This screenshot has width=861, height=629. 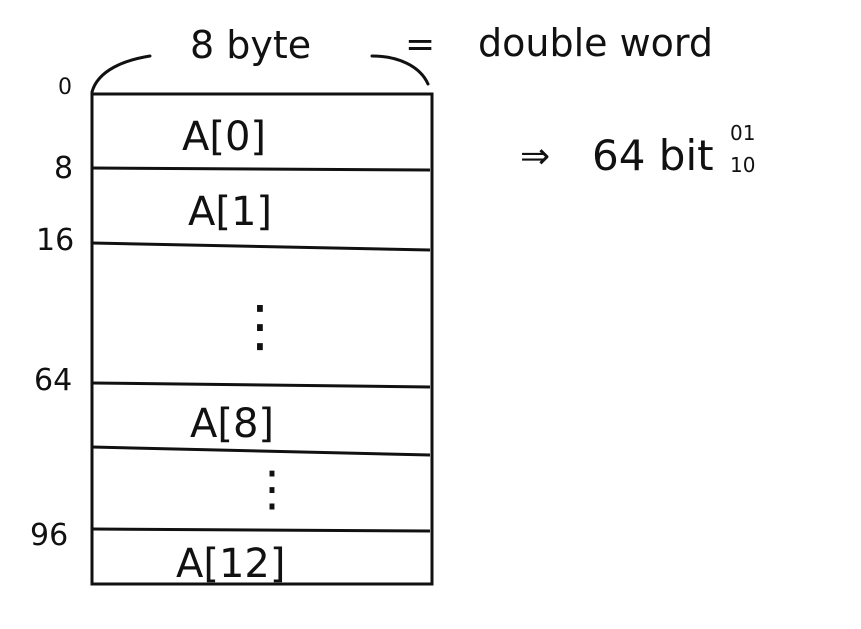 I want to click on implies-arrow: ⇒, so click(x=535, y=156).